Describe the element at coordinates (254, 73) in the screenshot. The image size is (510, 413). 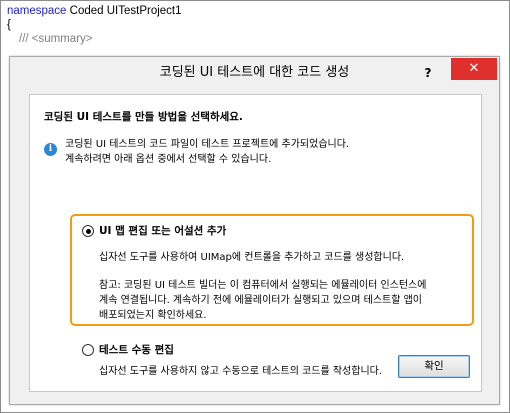
I see `dialog-titlebar: 코딩된 UI 테스트에 대한 코드 생성 ? ✕` at that location.